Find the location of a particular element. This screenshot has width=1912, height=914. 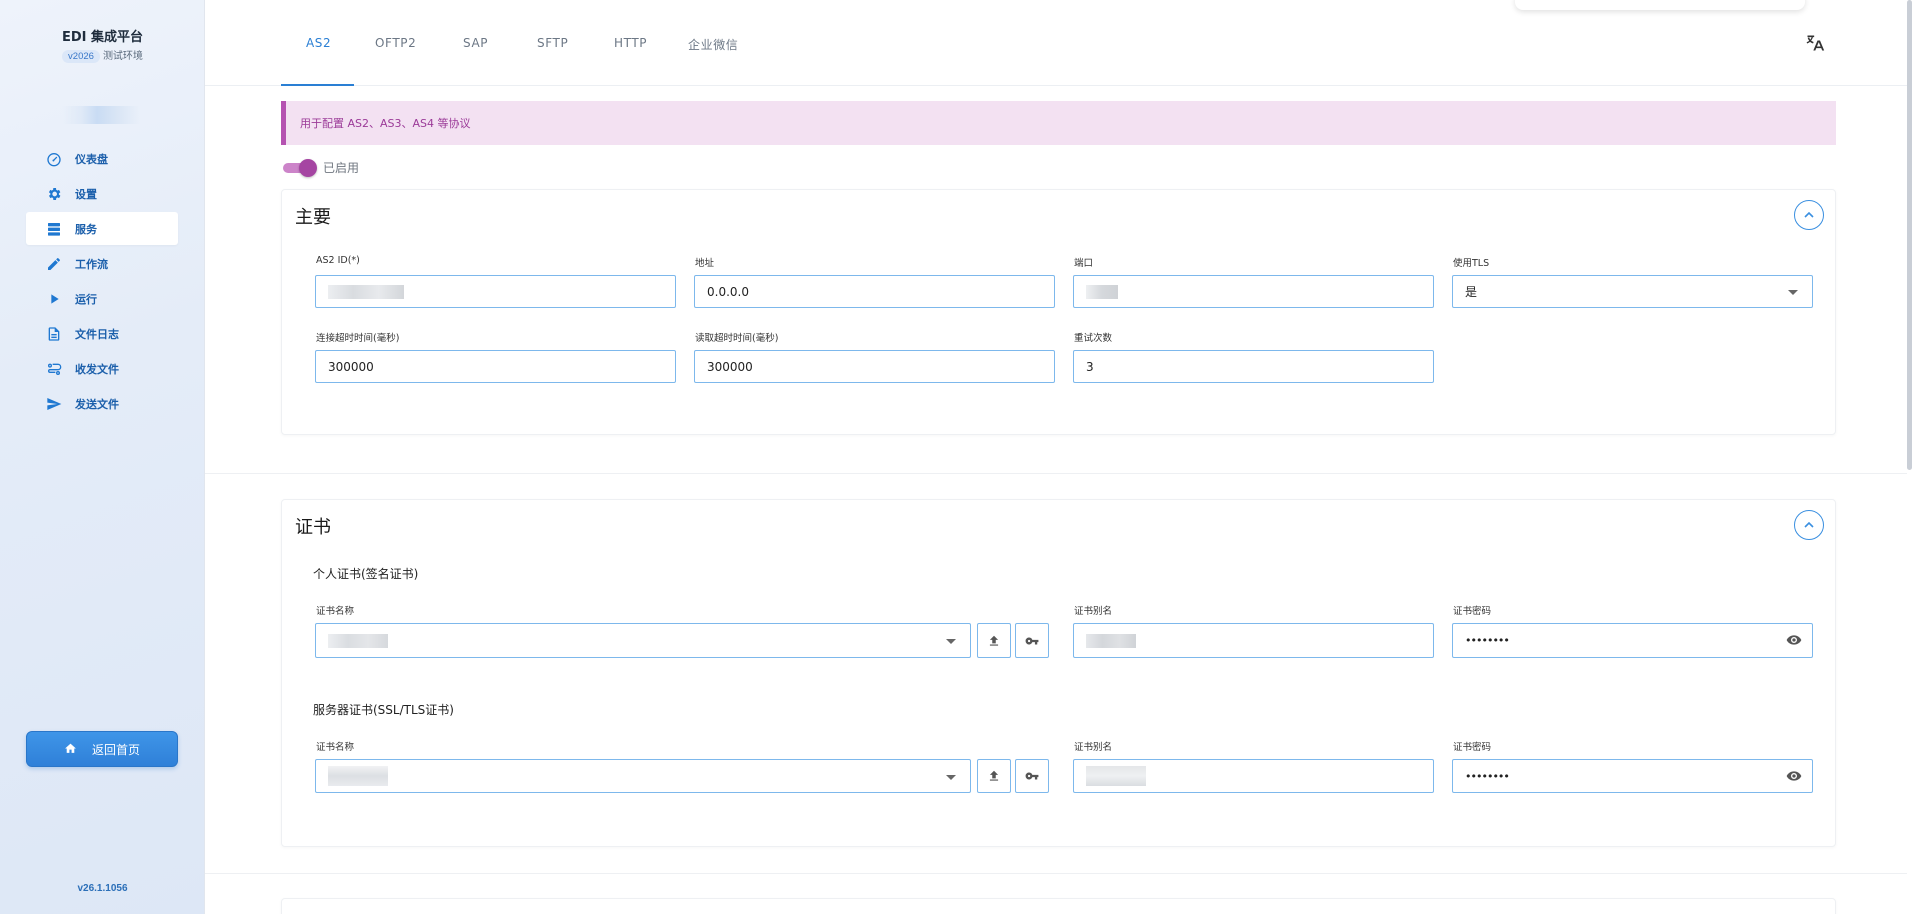

cert-alias-label: 证书别名 is located at coordinates (1093, 747).